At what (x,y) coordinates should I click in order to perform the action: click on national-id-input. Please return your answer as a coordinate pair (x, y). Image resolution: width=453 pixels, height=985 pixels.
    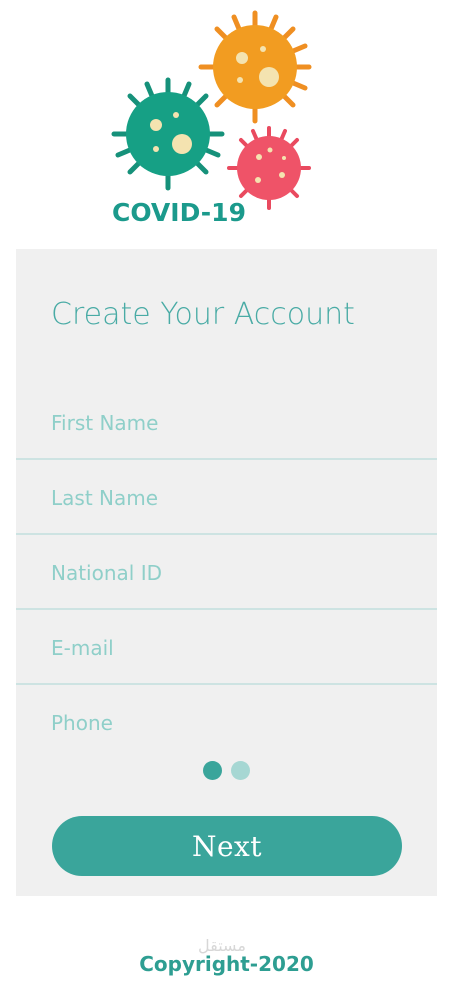
    Looking at the image, I should click on (226, 573).